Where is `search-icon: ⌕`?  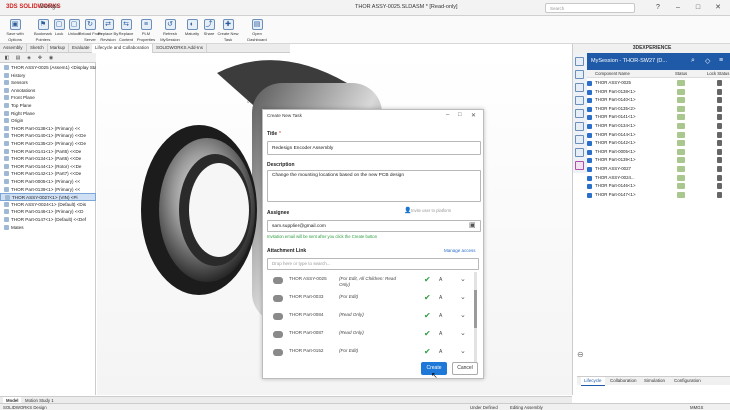 search-icon: ⌕ is located at coordinates (693, 61).